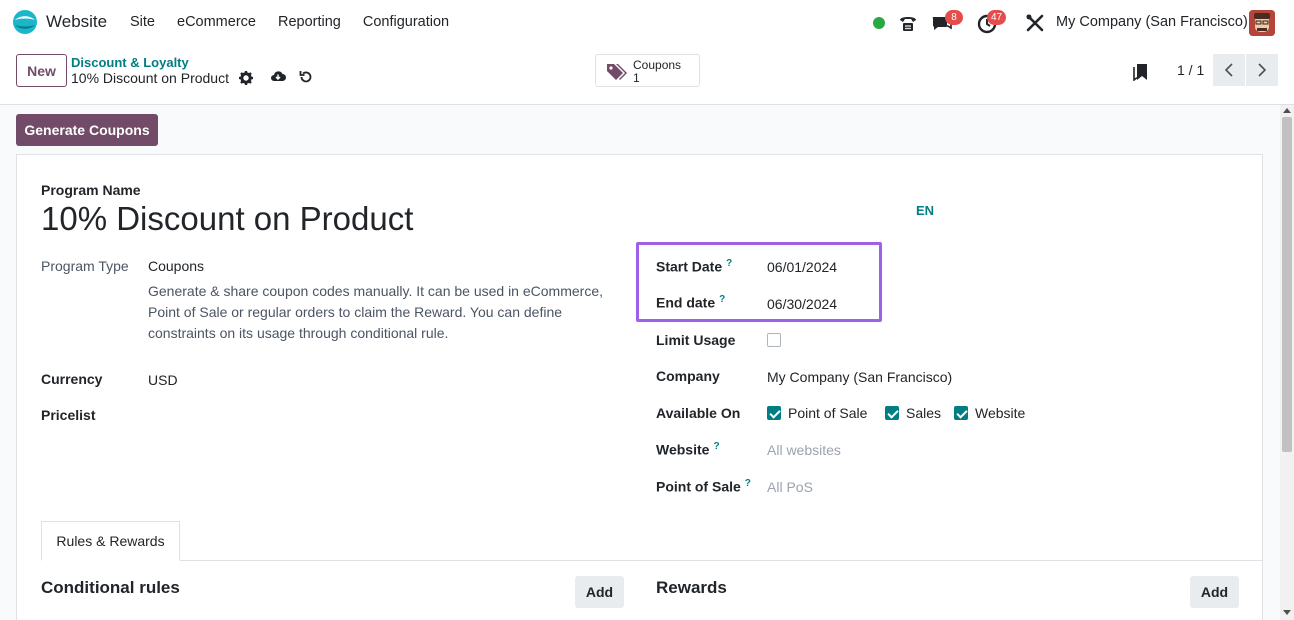 This screenshot has height=620, width=1294. I want to click on online-status-icon, so click(879, 23).